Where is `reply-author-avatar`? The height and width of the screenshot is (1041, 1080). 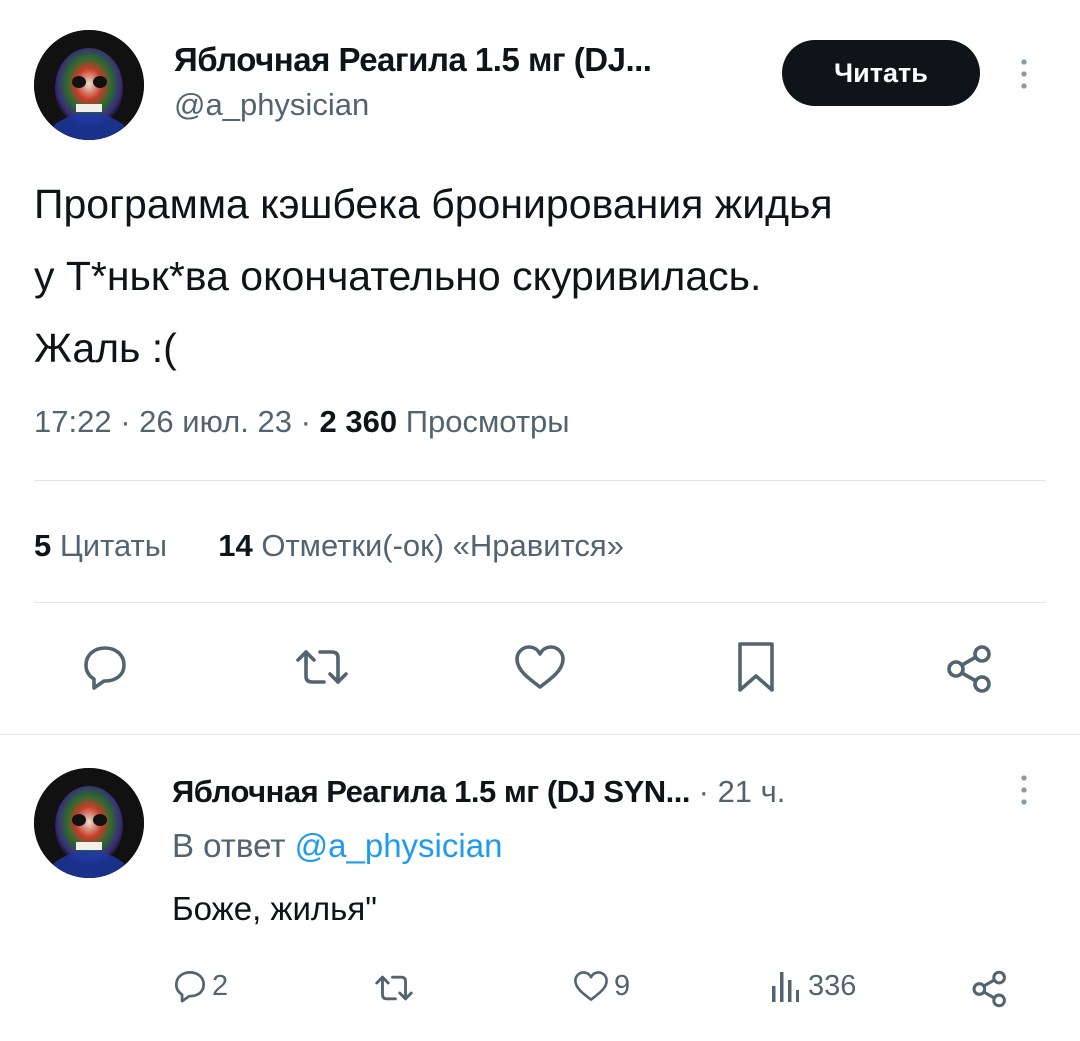 reply-author-avatar is located at coordinates (89, 823).